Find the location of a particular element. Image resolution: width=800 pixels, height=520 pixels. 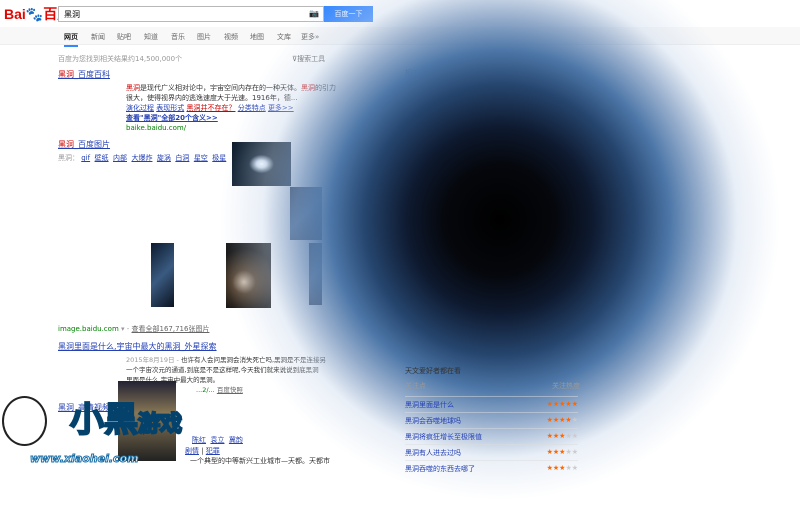

tab-images: 图片 is located at coordinates (204, 37).